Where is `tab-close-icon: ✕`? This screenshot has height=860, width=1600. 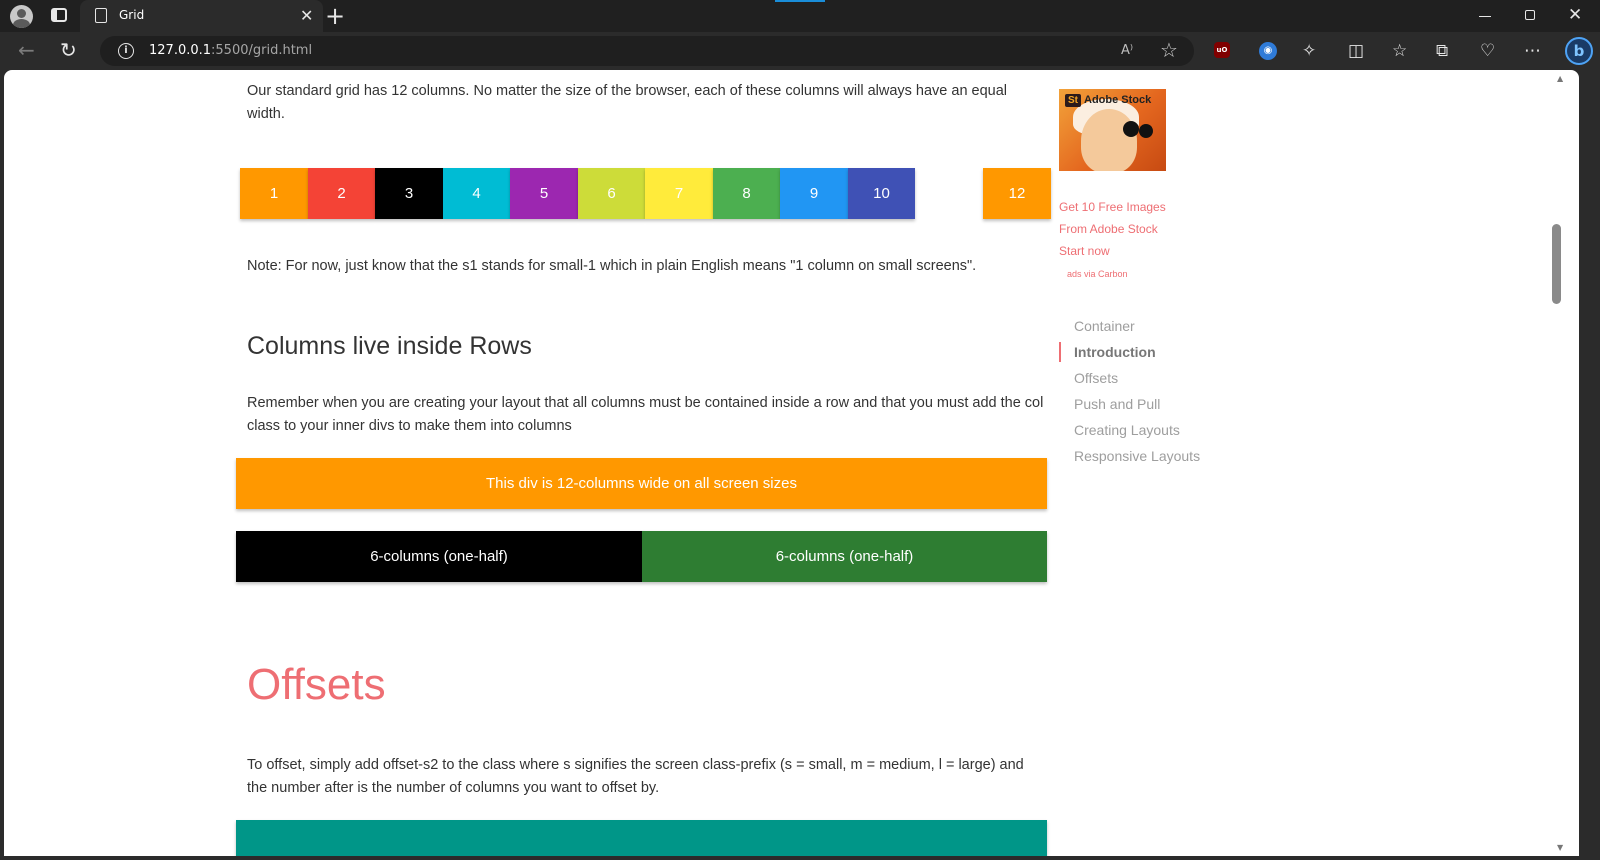 tab-close-icon: ✕ is located at coordinates (306, 16).